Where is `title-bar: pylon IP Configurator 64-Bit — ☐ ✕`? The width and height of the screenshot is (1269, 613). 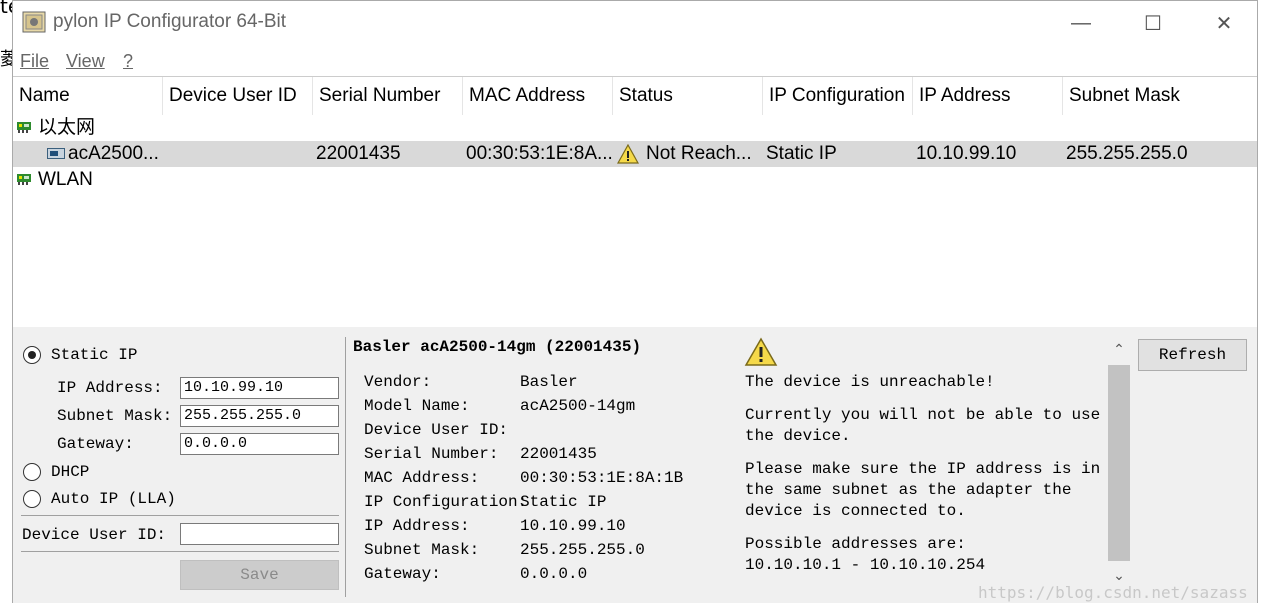 title-bar: pylon IP Configurator 64-Bit — ☐ ✕ is located at coordinates (635, 23).